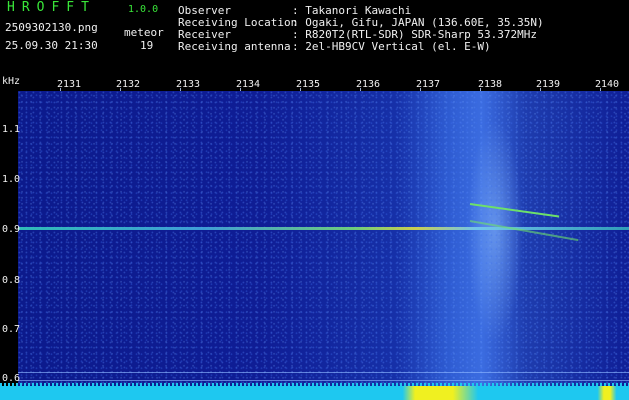 The width and height of the screenshot is (629, 400). Describe the element at coordinates (51, 27) in the screenshot. I see `file-name: 2509302130.png` at that location.